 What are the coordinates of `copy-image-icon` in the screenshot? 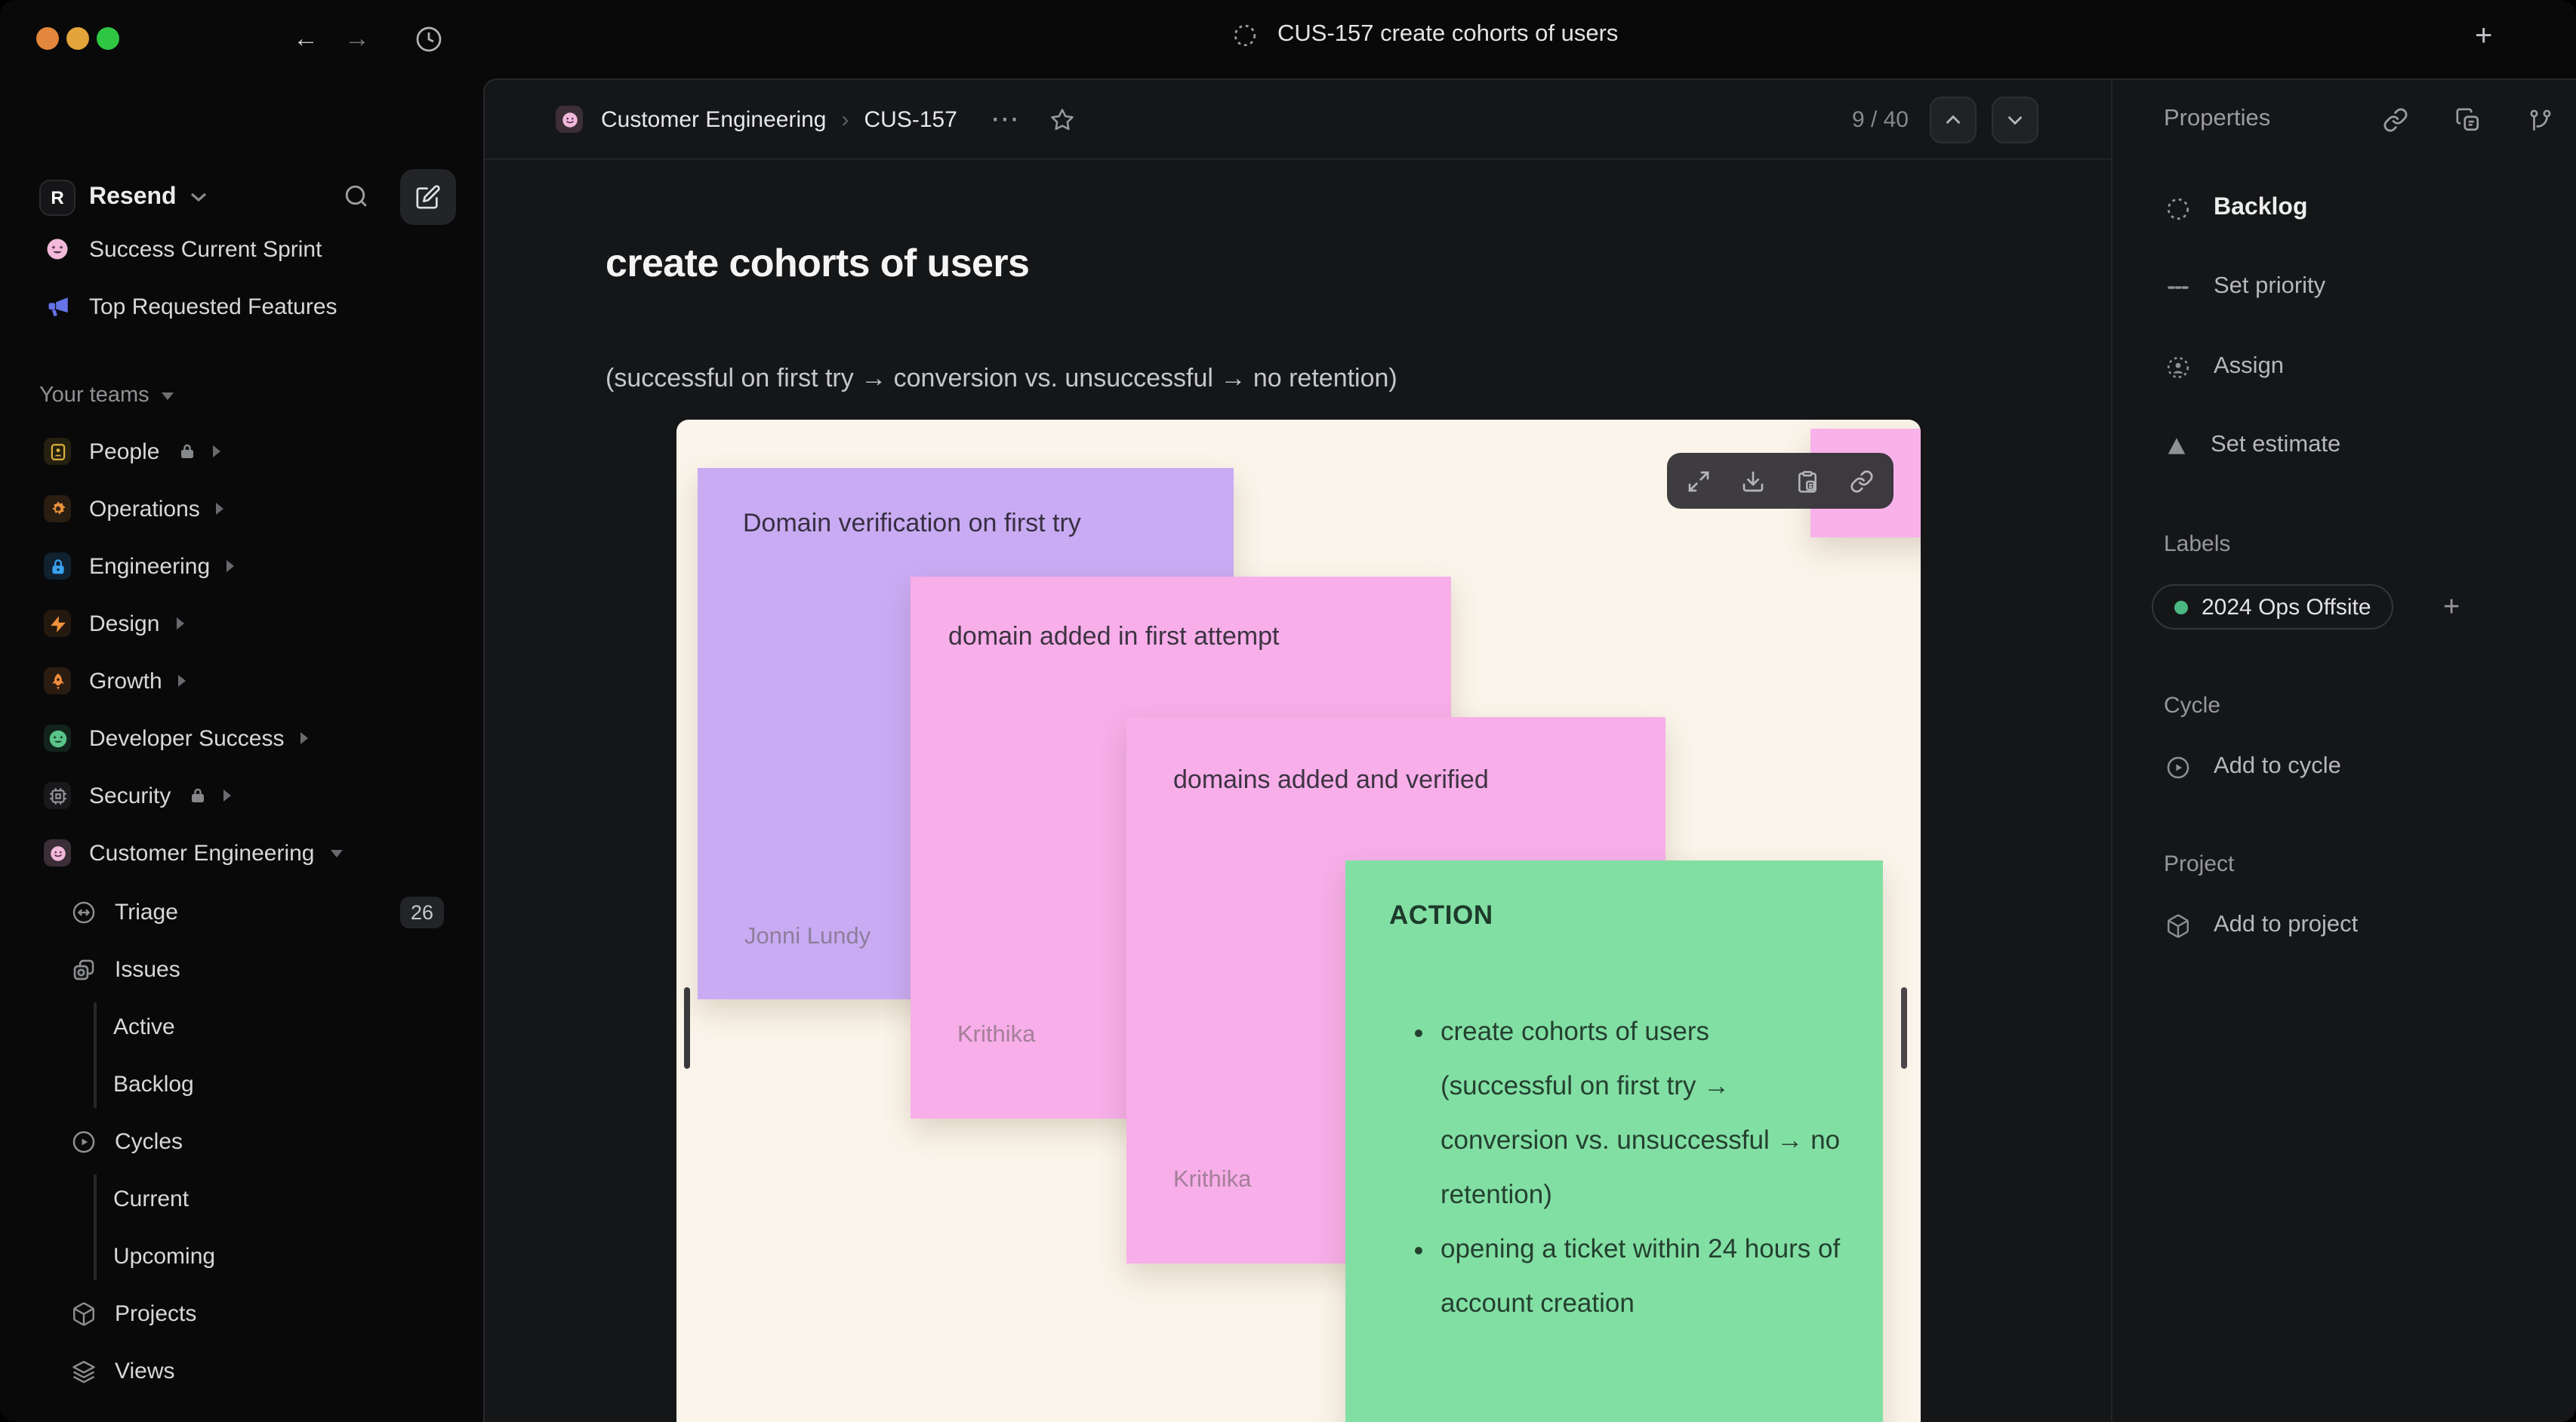 It's located at (1807, 481).